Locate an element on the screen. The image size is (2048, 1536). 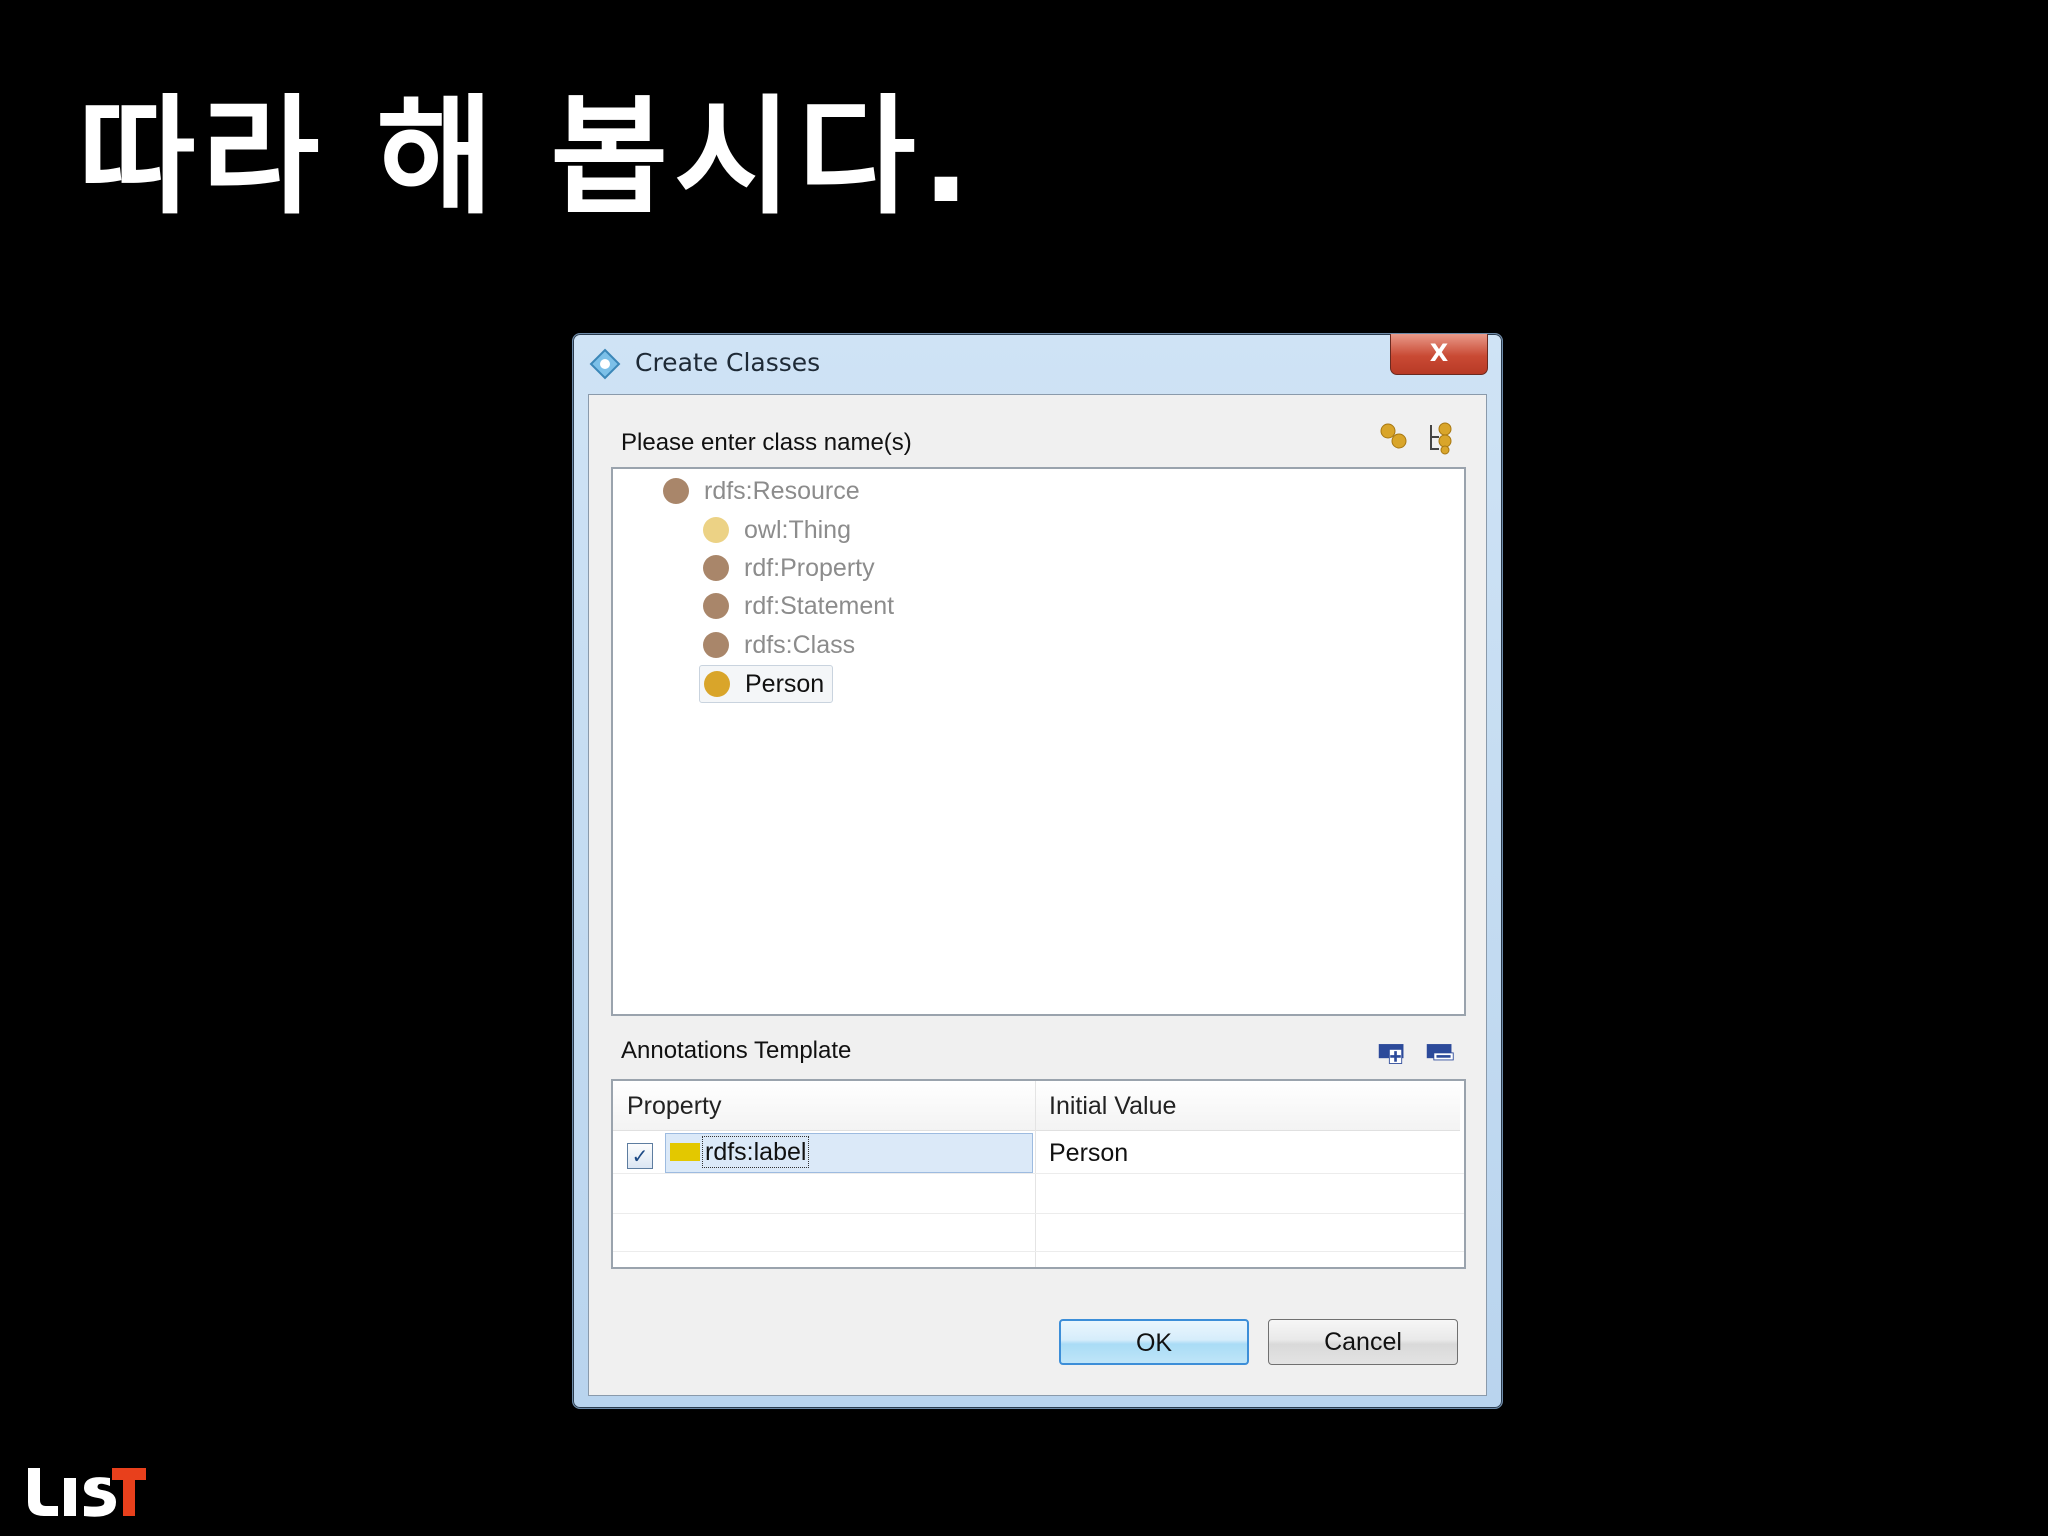
tree-node-label: rdfs:Class is located at coordinates (800, 644).